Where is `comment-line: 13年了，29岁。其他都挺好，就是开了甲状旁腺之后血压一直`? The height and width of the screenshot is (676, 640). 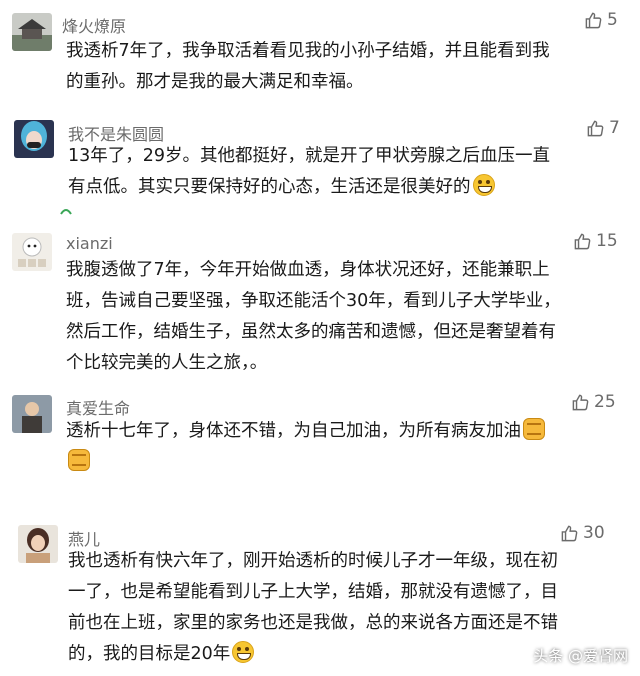 comment-line: 13年了，29岁。其他都挺好，就是开了甲状旁腺之后血压一直 is located at coordinates (309, 156).